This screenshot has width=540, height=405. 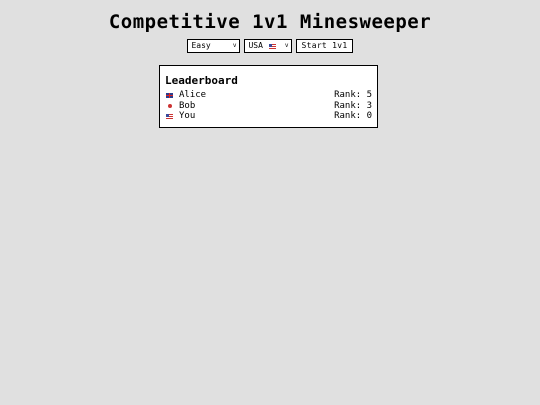 What do you see at coordinates (268, 116) in the screenshot?
I see `leaderboard-row: You Rank: 0` at bounding box center [268, 116].